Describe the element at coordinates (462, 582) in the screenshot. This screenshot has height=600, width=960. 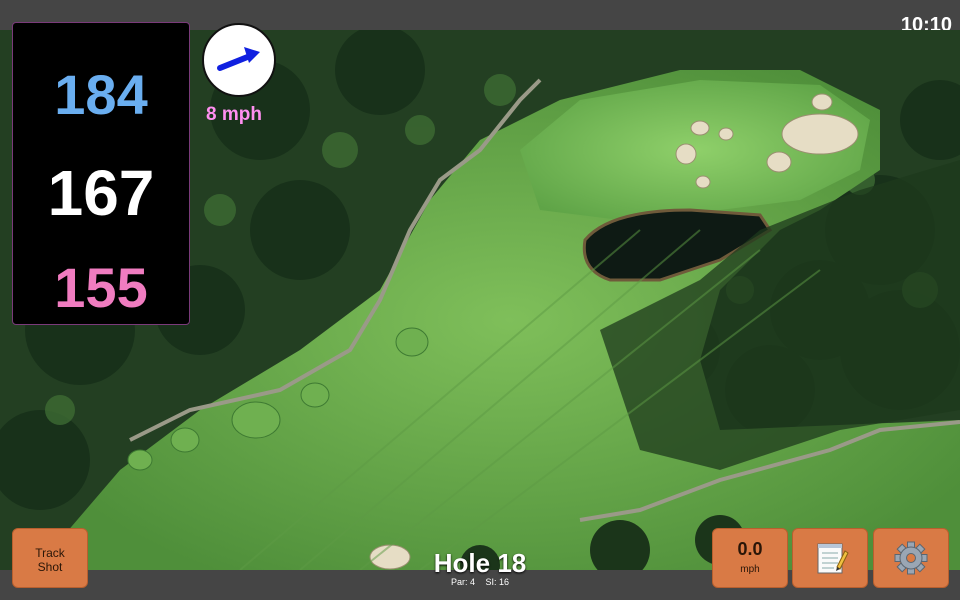
I see `par: Par: 4` at that location.